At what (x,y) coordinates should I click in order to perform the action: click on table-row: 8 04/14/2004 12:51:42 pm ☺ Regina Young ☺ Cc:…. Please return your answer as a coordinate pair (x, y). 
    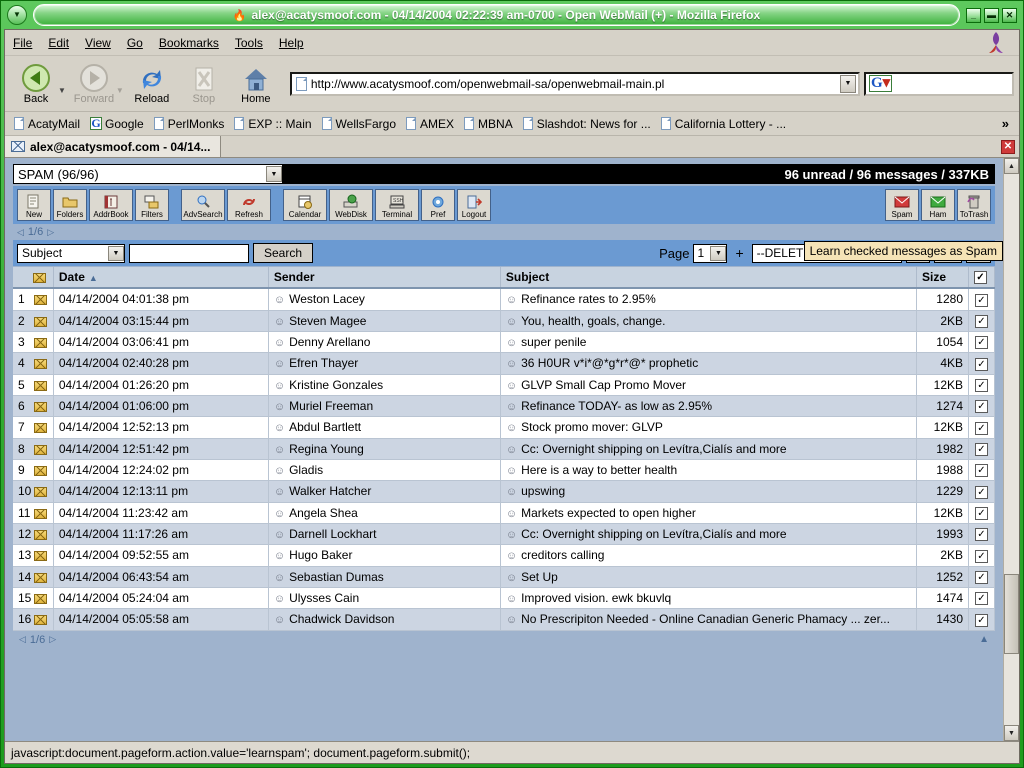
    Looking at the image, I should click on (504, 449).